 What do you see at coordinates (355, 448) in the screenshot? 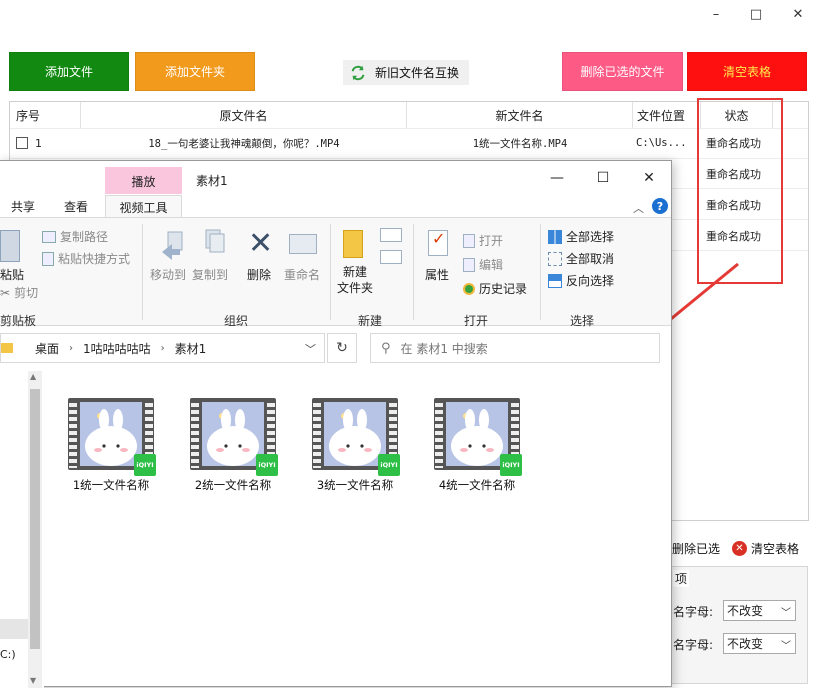
I see `file-item: iQIYI 3统一文件名称` at bounding box center [355, 448].